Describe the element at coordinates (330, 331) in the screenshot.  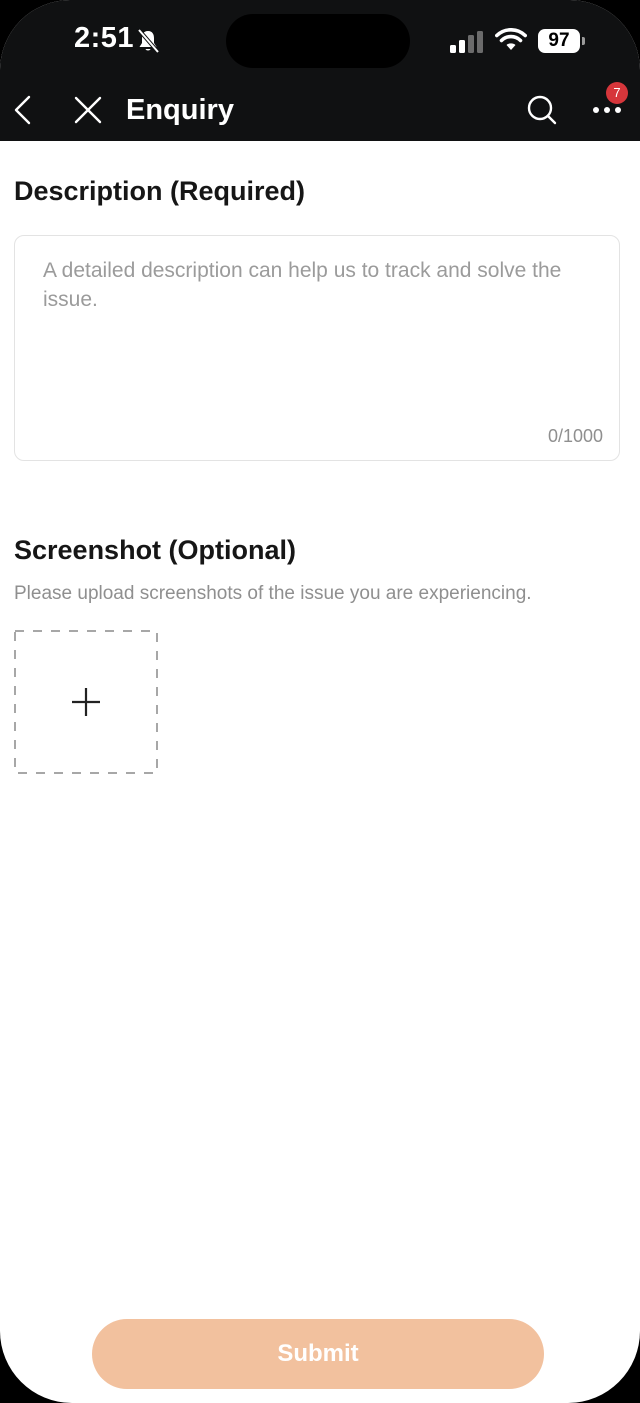
I see `description-input` at that location.